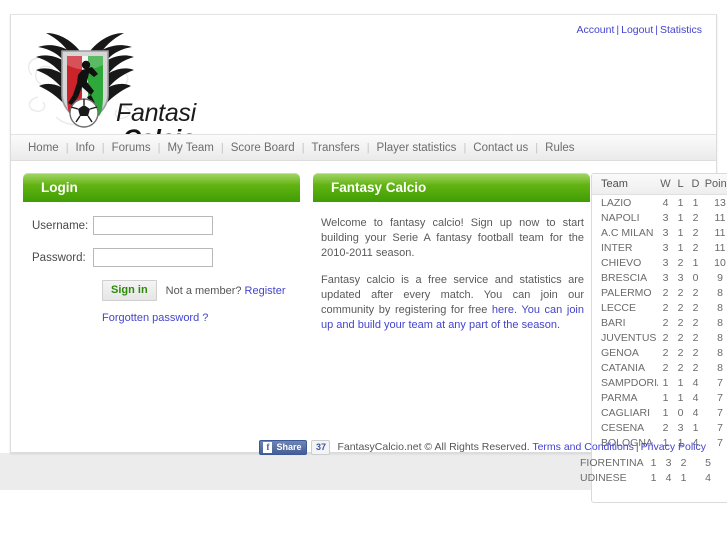  What do you see at coordinates (695, 184) in the screenshot?
I see `column-header-draws: D` at bounding box center [695, 184].